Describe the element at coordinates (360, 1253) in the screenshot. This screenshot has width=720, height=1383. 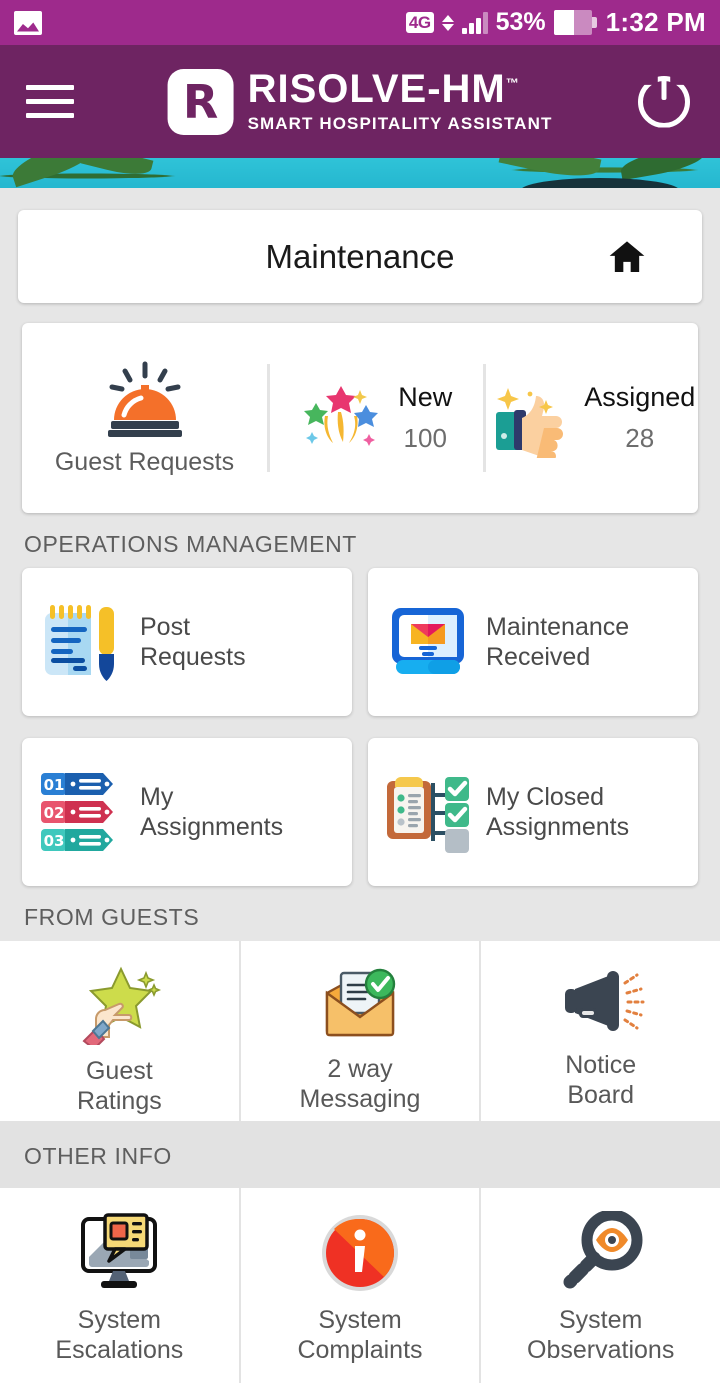
I see `info-circle-icon` at that location.